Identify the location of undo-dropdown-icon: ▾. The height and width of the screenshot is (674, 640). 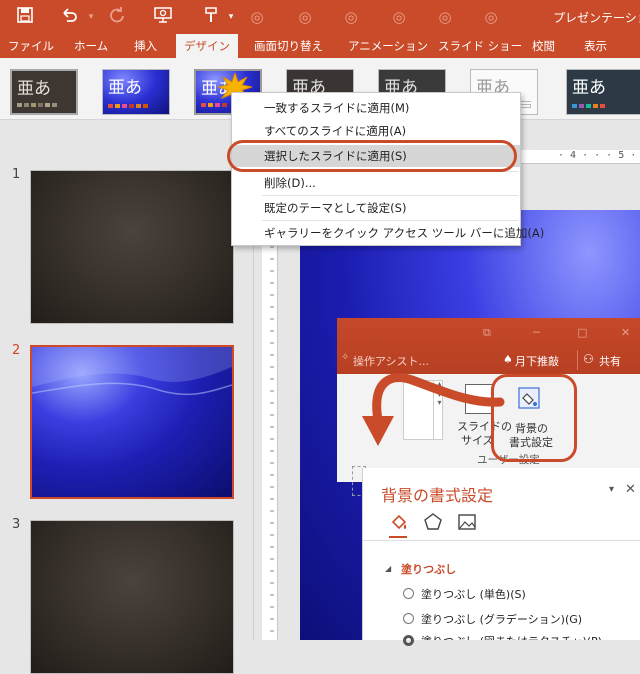
(91, 17).